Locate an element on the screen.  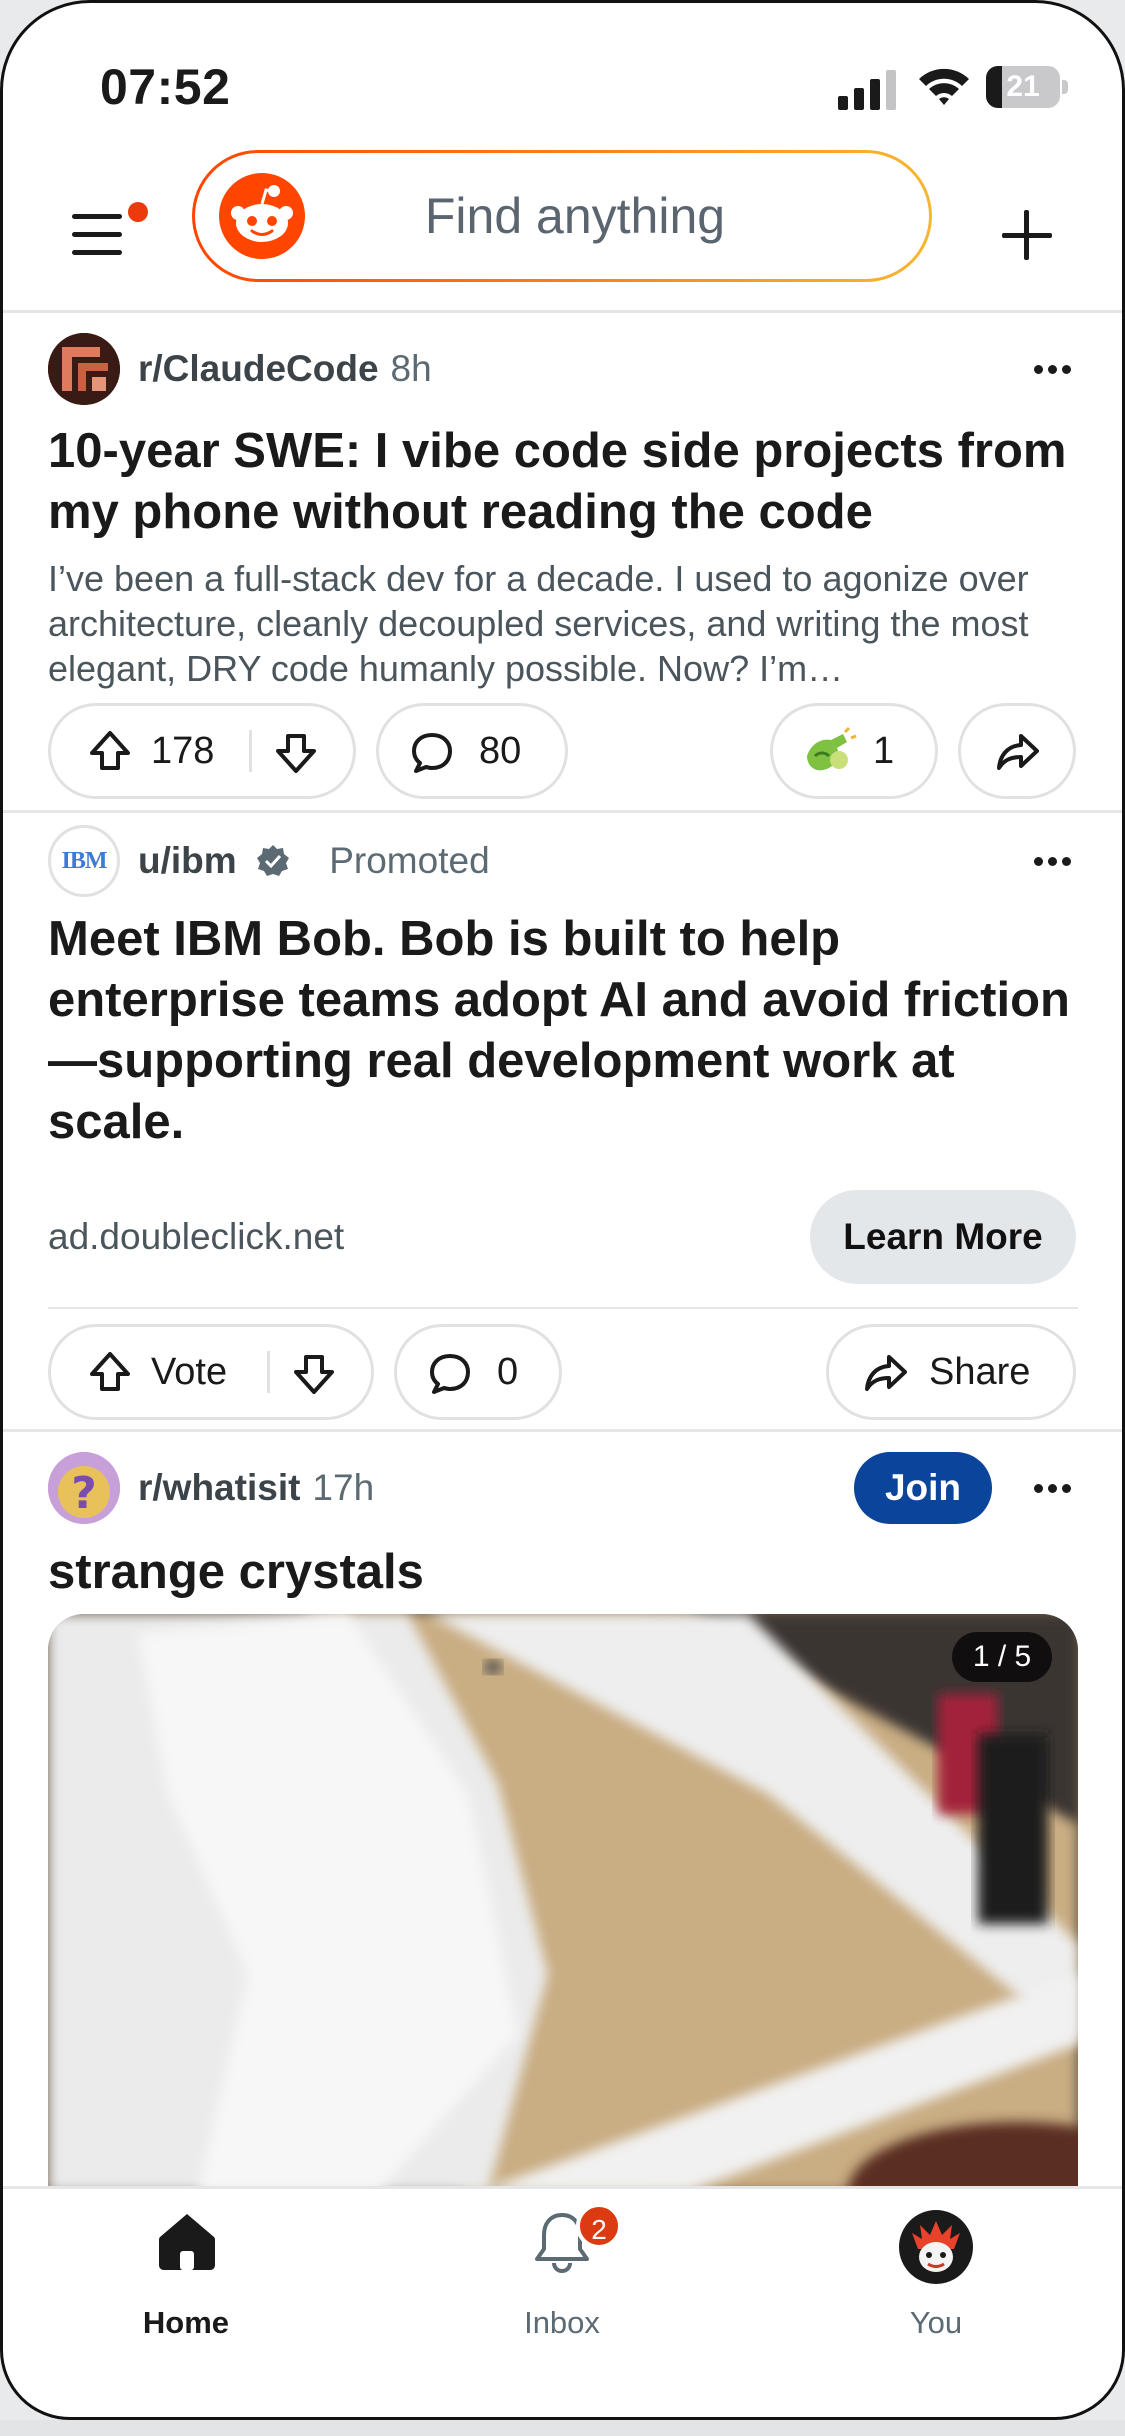
comments-button: 80 is located at coordinates (472, 751).